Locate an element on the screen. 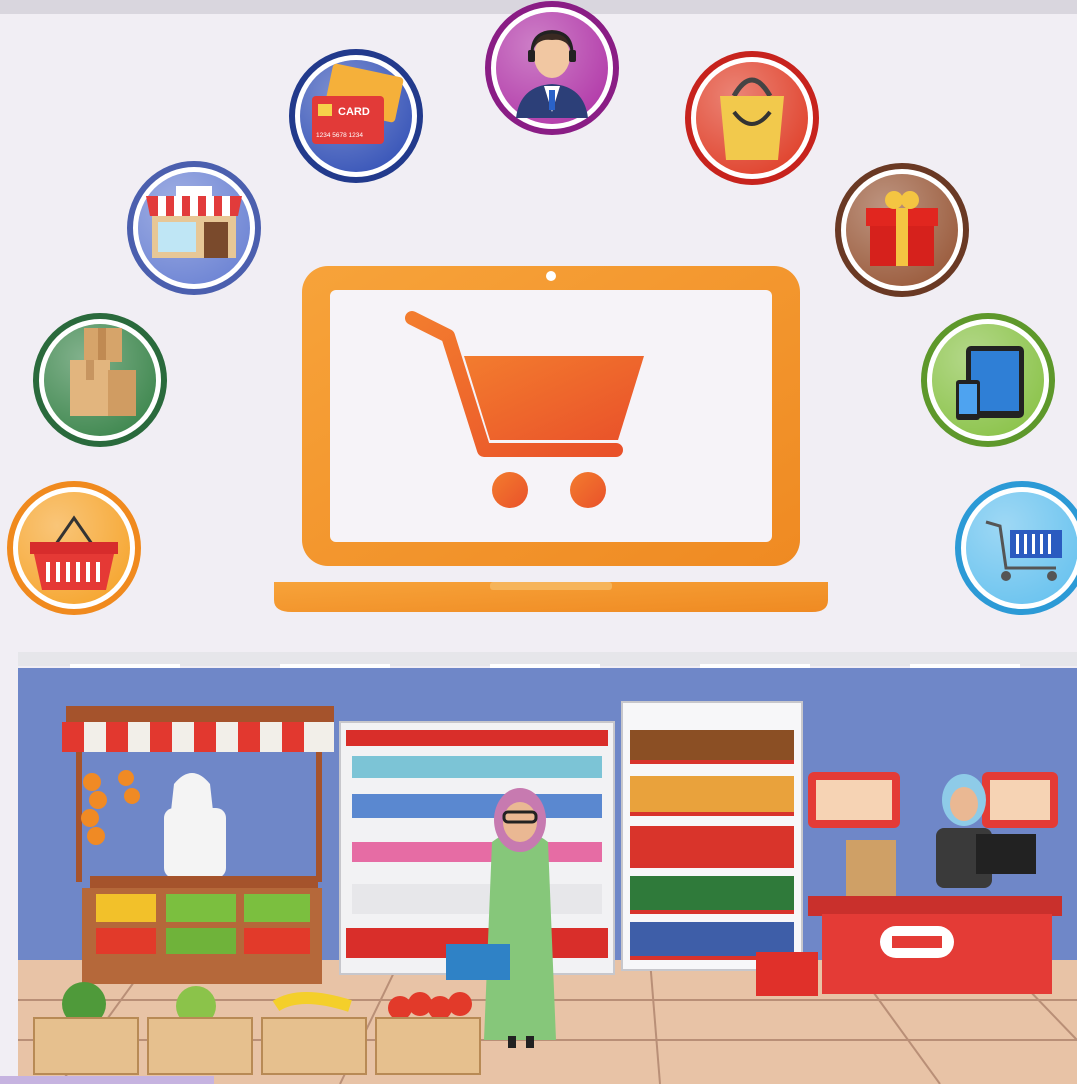  support-agent-icon is located at coordinates (552, 68).